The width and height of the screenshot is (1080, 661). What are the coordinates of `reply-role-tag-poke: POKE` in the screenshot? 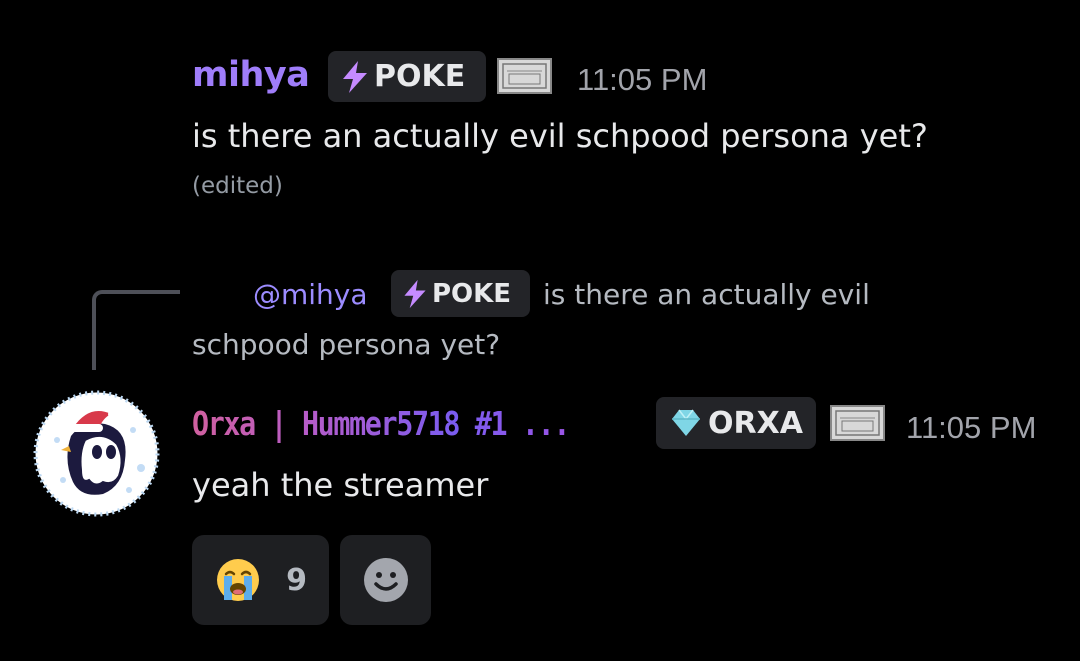 It's located at (460, 293).